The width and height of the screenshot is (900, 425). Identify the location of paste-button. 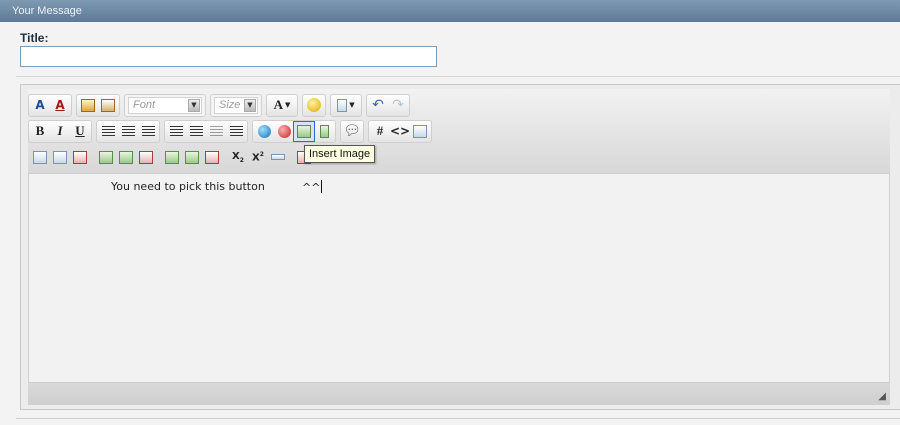
(88, 105).